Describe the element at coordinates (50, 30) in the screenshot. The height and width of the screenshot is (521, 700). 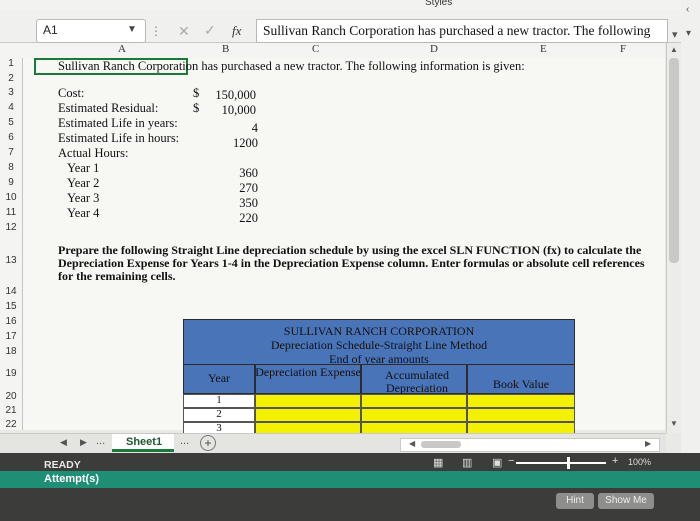
I see `name-box-value: A1` at that location.